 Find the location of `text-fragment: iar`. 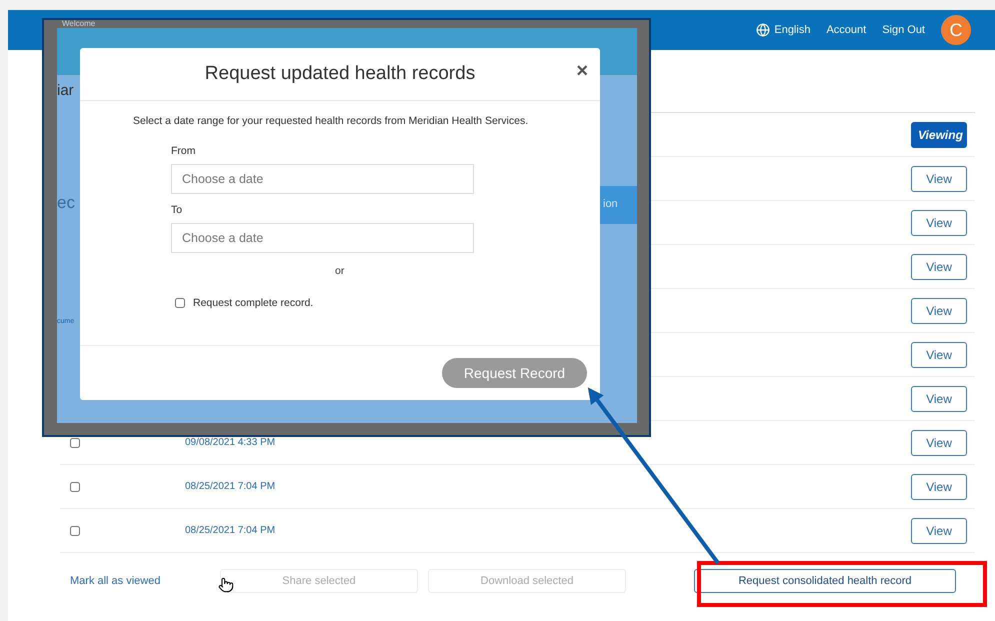

text-fragment: iar is located at coordinates (65, 90).